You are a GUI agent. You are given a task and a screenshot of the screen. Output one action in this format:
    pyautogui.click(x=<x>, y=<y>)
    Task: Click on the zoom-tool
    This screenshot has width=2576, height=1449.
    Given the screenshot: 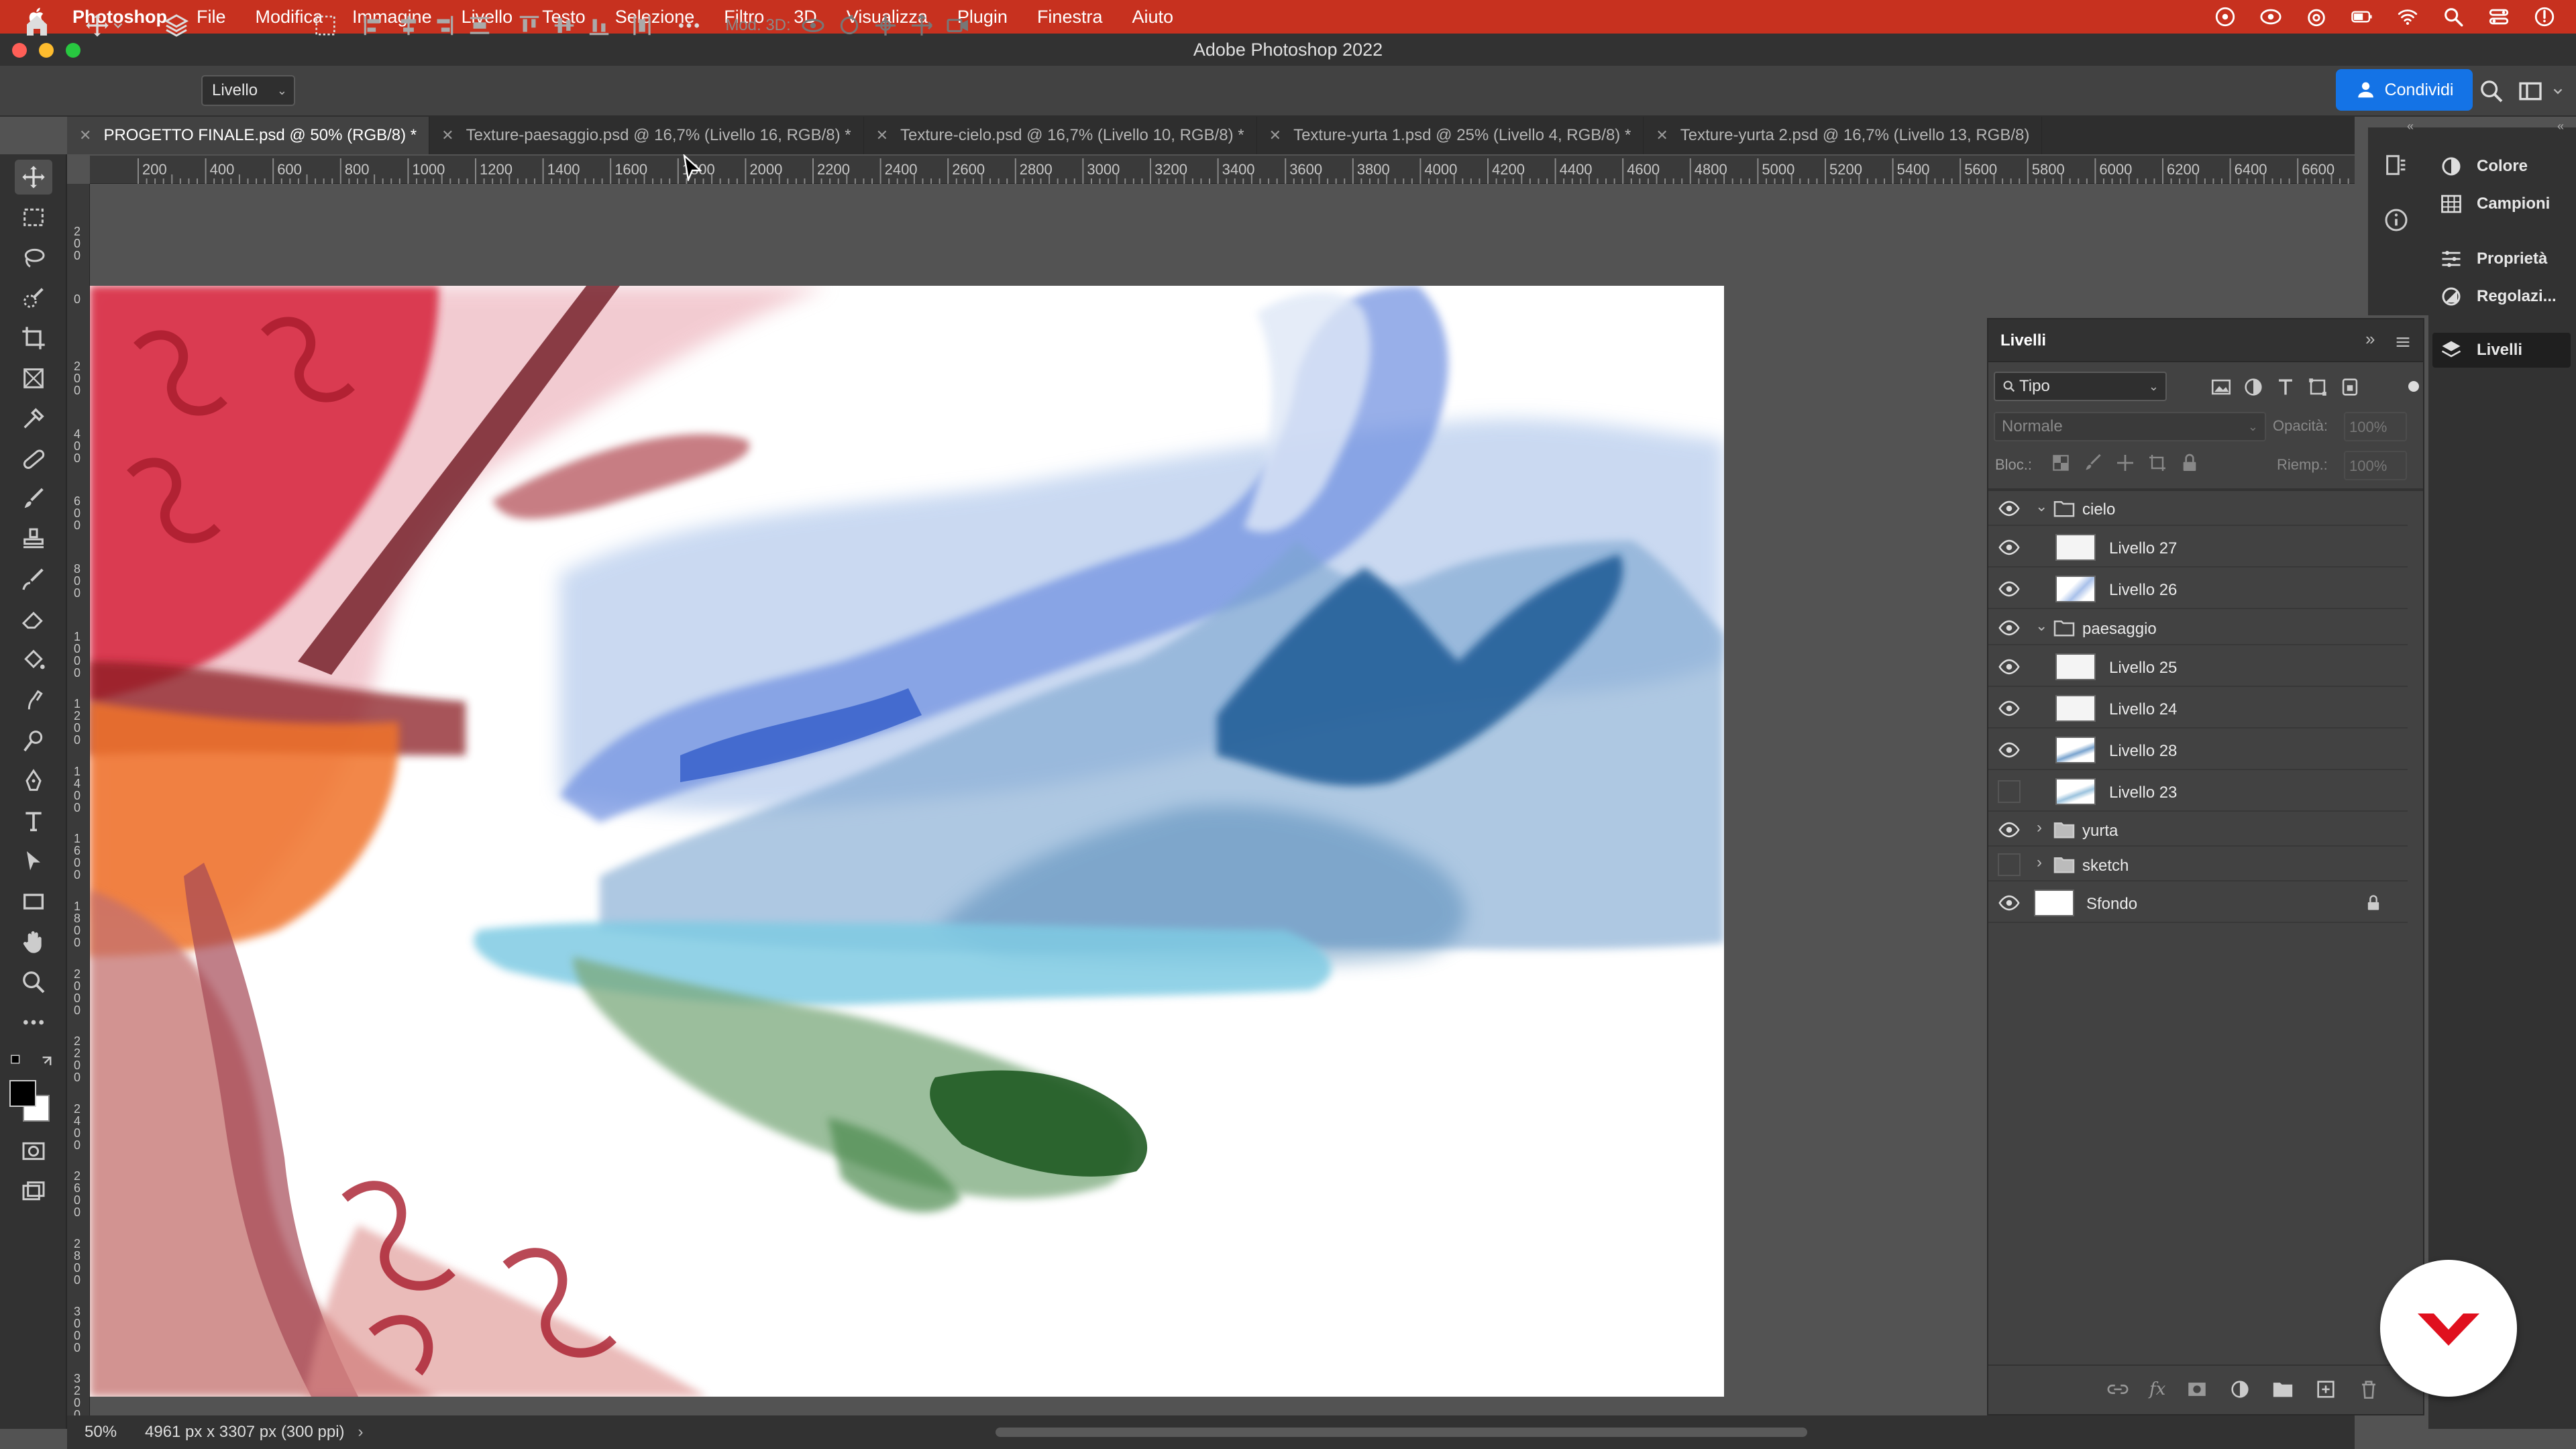 What is the action you would take?
    pyautogui.click(x=33, y=982)
    